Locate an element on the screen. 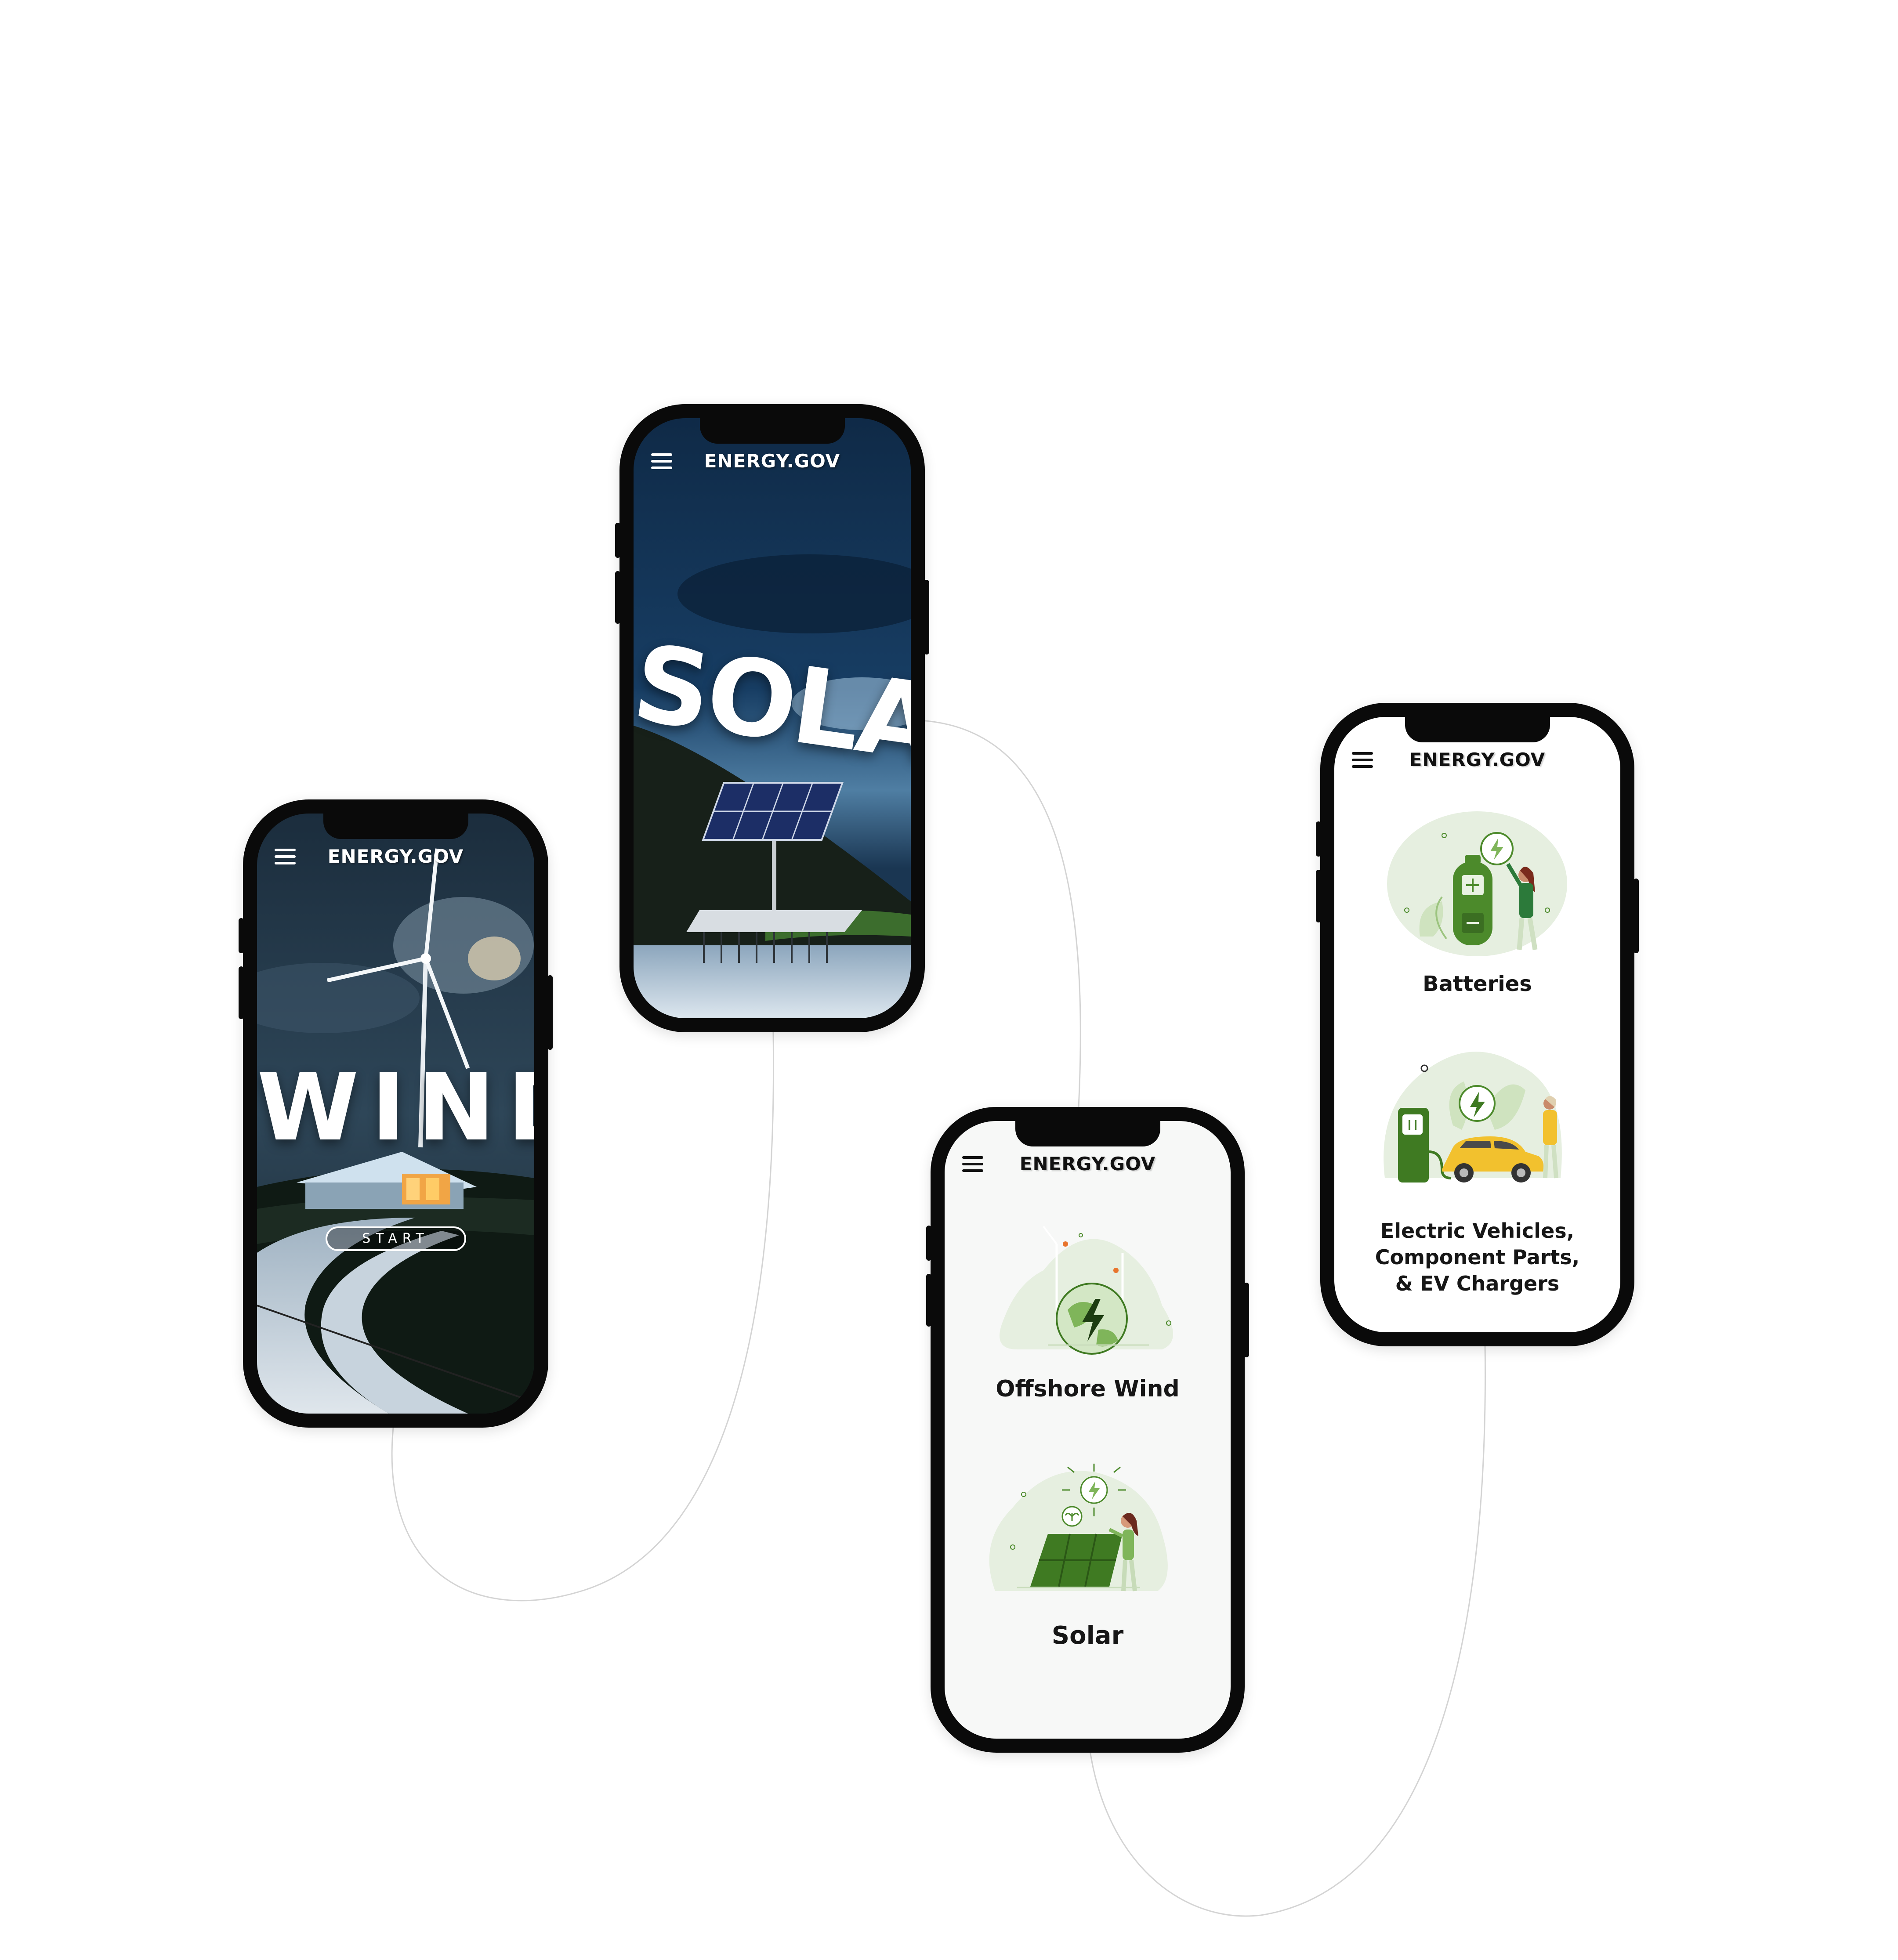 The height and width of the screenshot is (1960, 1898). solar-screen: ENERGY.GOV SOLAR is located at coordinates (772, 718).